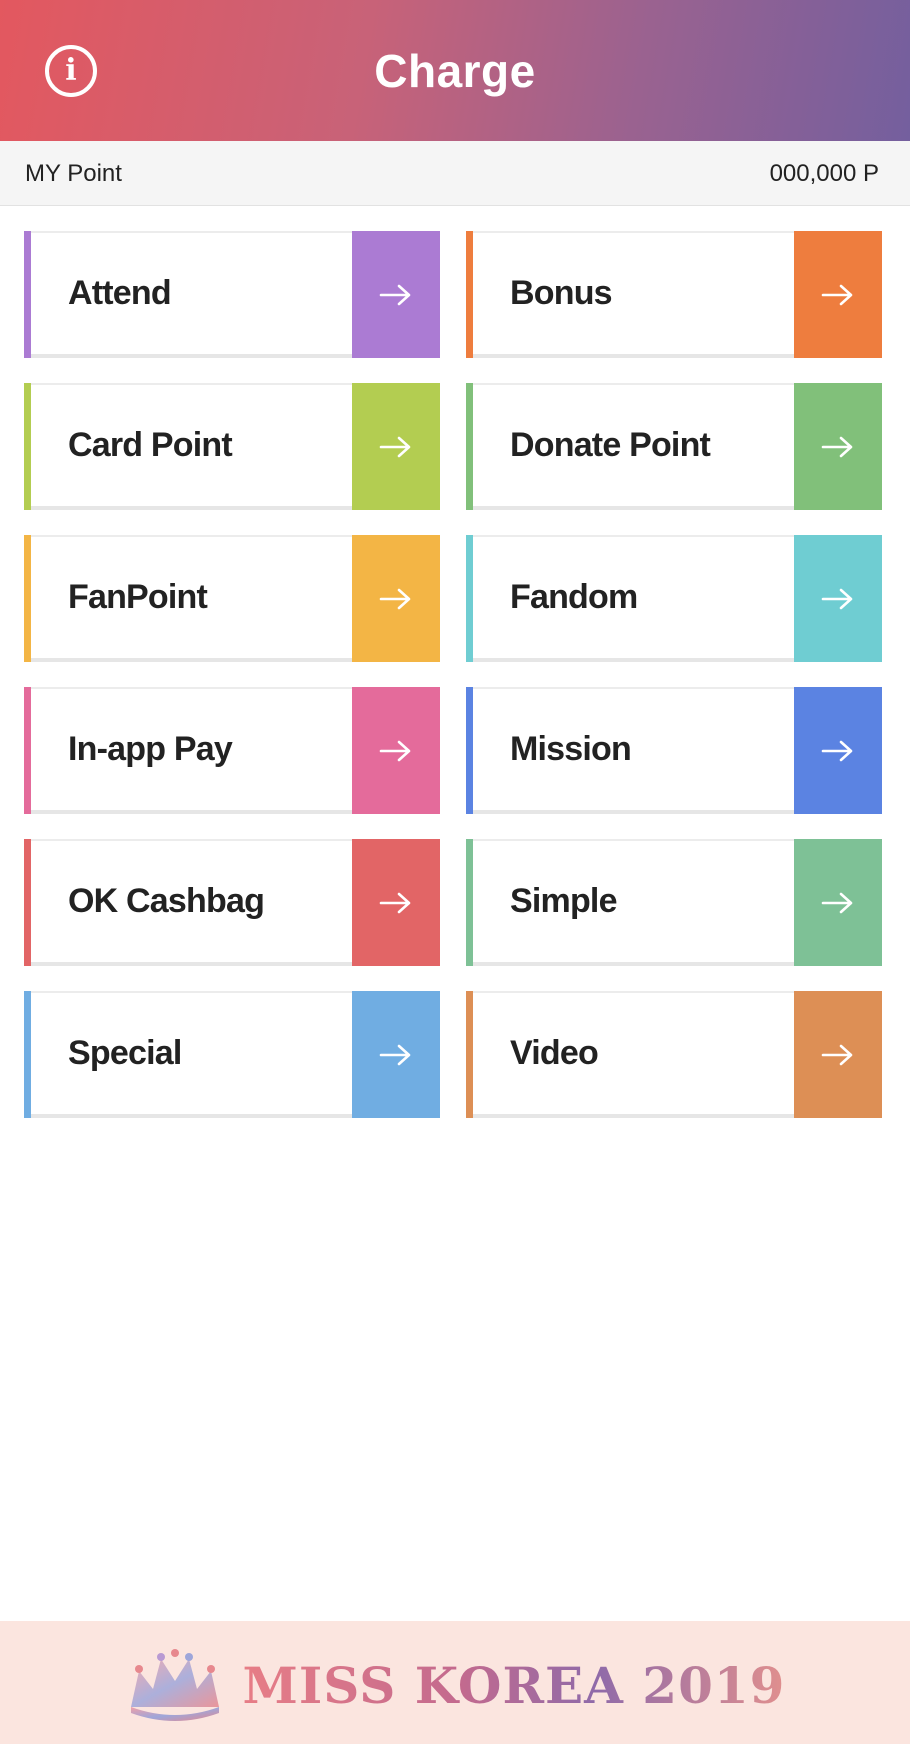  Describe the element at coordinates (166, 901) in the screenshot. I see `card-label: OK Cashbag` at that location.